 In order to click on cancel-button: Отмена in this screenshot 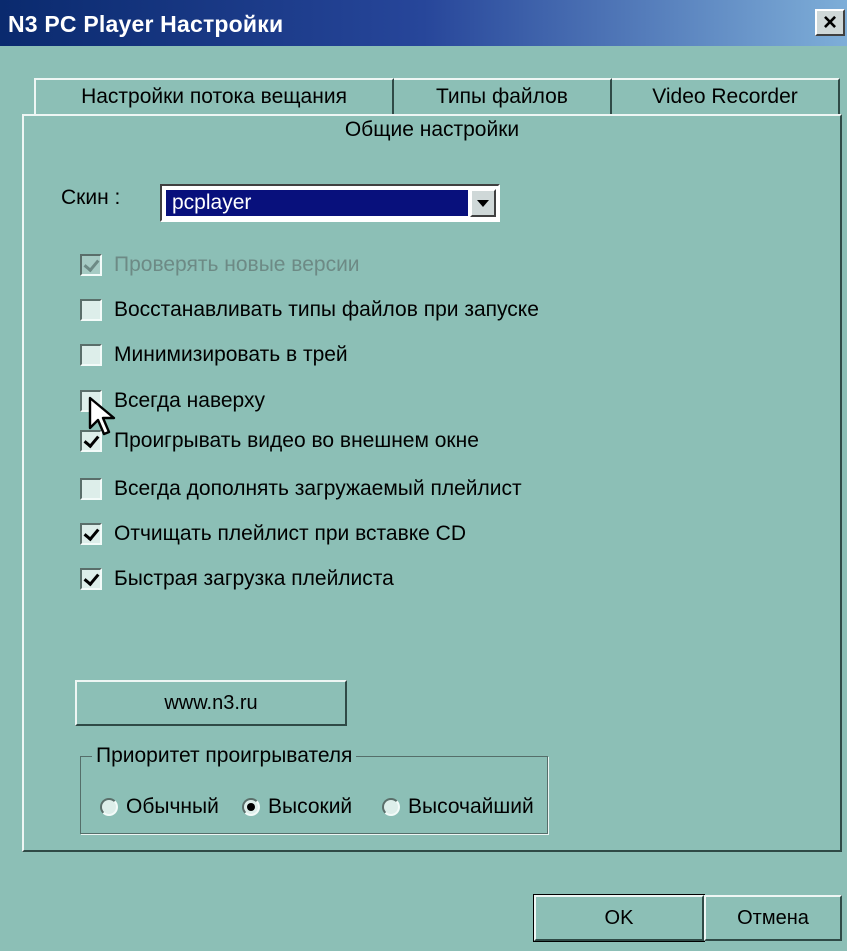, I will do `click(773, 918)`.